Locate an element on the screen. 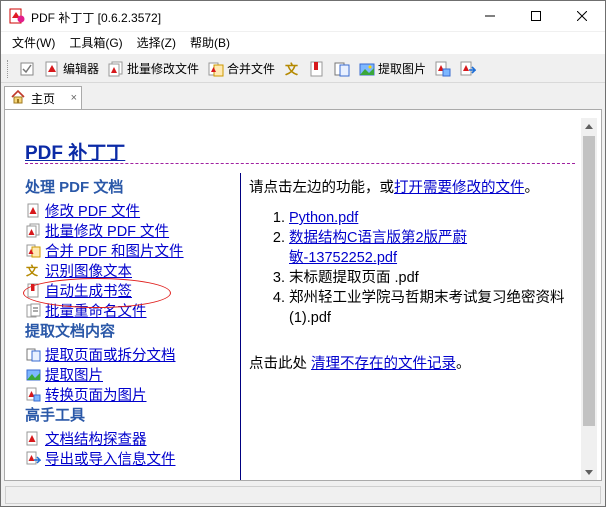 This screenshot has height=507, width=606. close-button is located at coordinates (582, 16).